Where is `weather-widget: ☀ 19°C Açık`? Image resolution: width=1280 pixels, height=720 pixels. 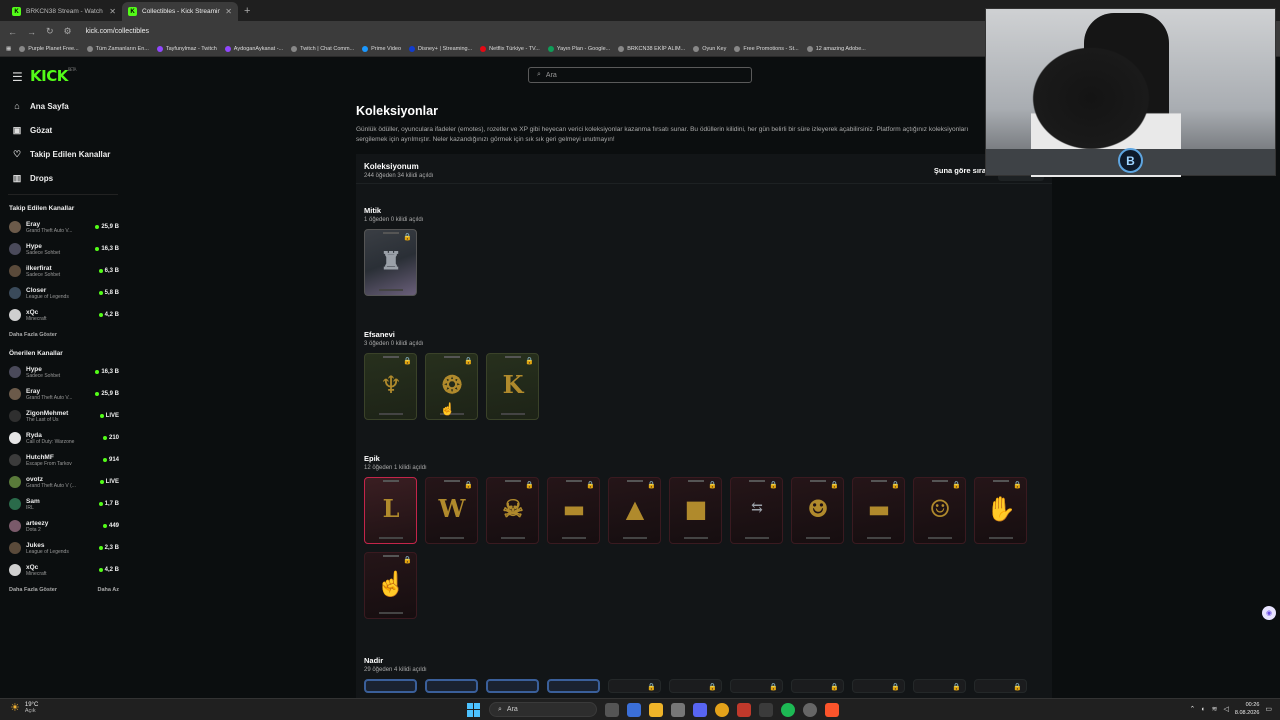 weather-widget: ☀ 19°C Açık is located at coordinates (24, 708).